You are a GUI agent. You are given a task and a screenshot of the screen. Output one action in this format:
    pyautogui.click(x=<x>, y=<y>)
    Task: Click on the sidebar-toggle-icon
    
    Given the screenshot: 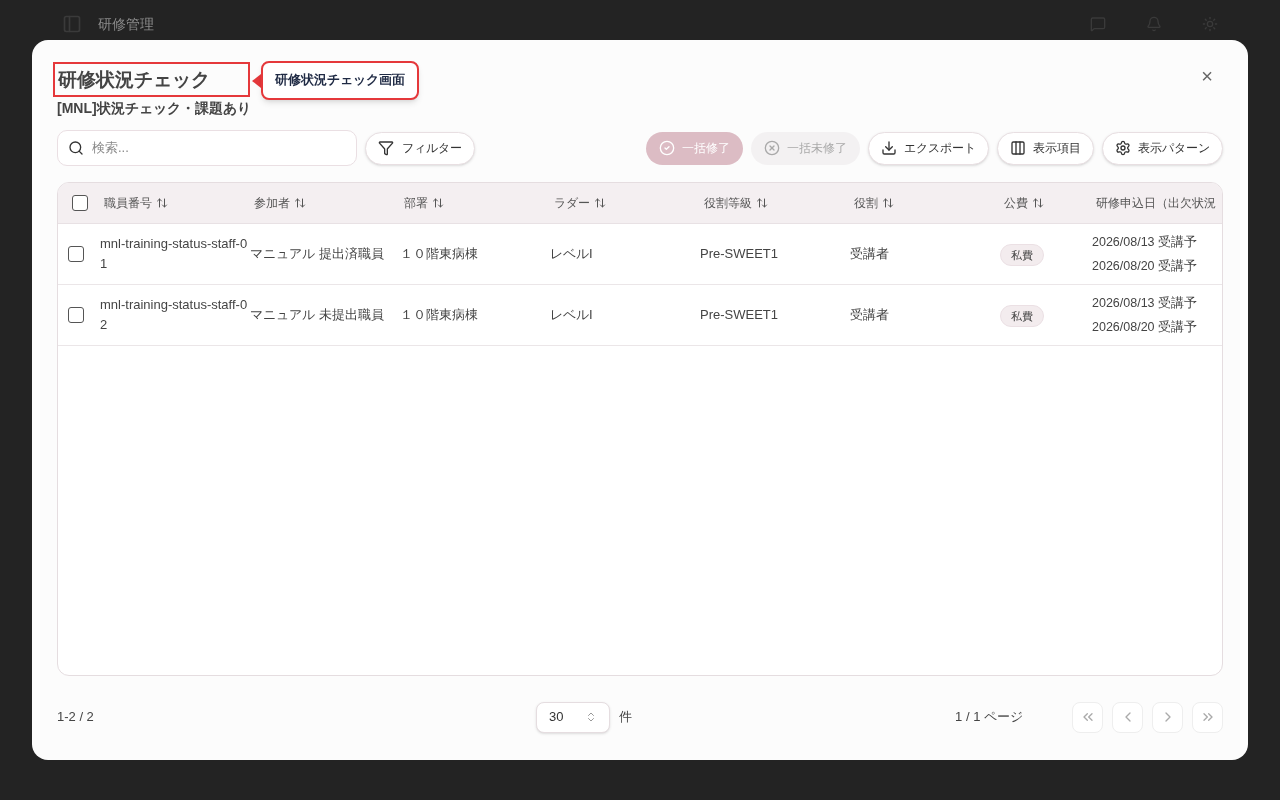 What is the action you would take?
    pyautogui.click(x=72, y=24)
    